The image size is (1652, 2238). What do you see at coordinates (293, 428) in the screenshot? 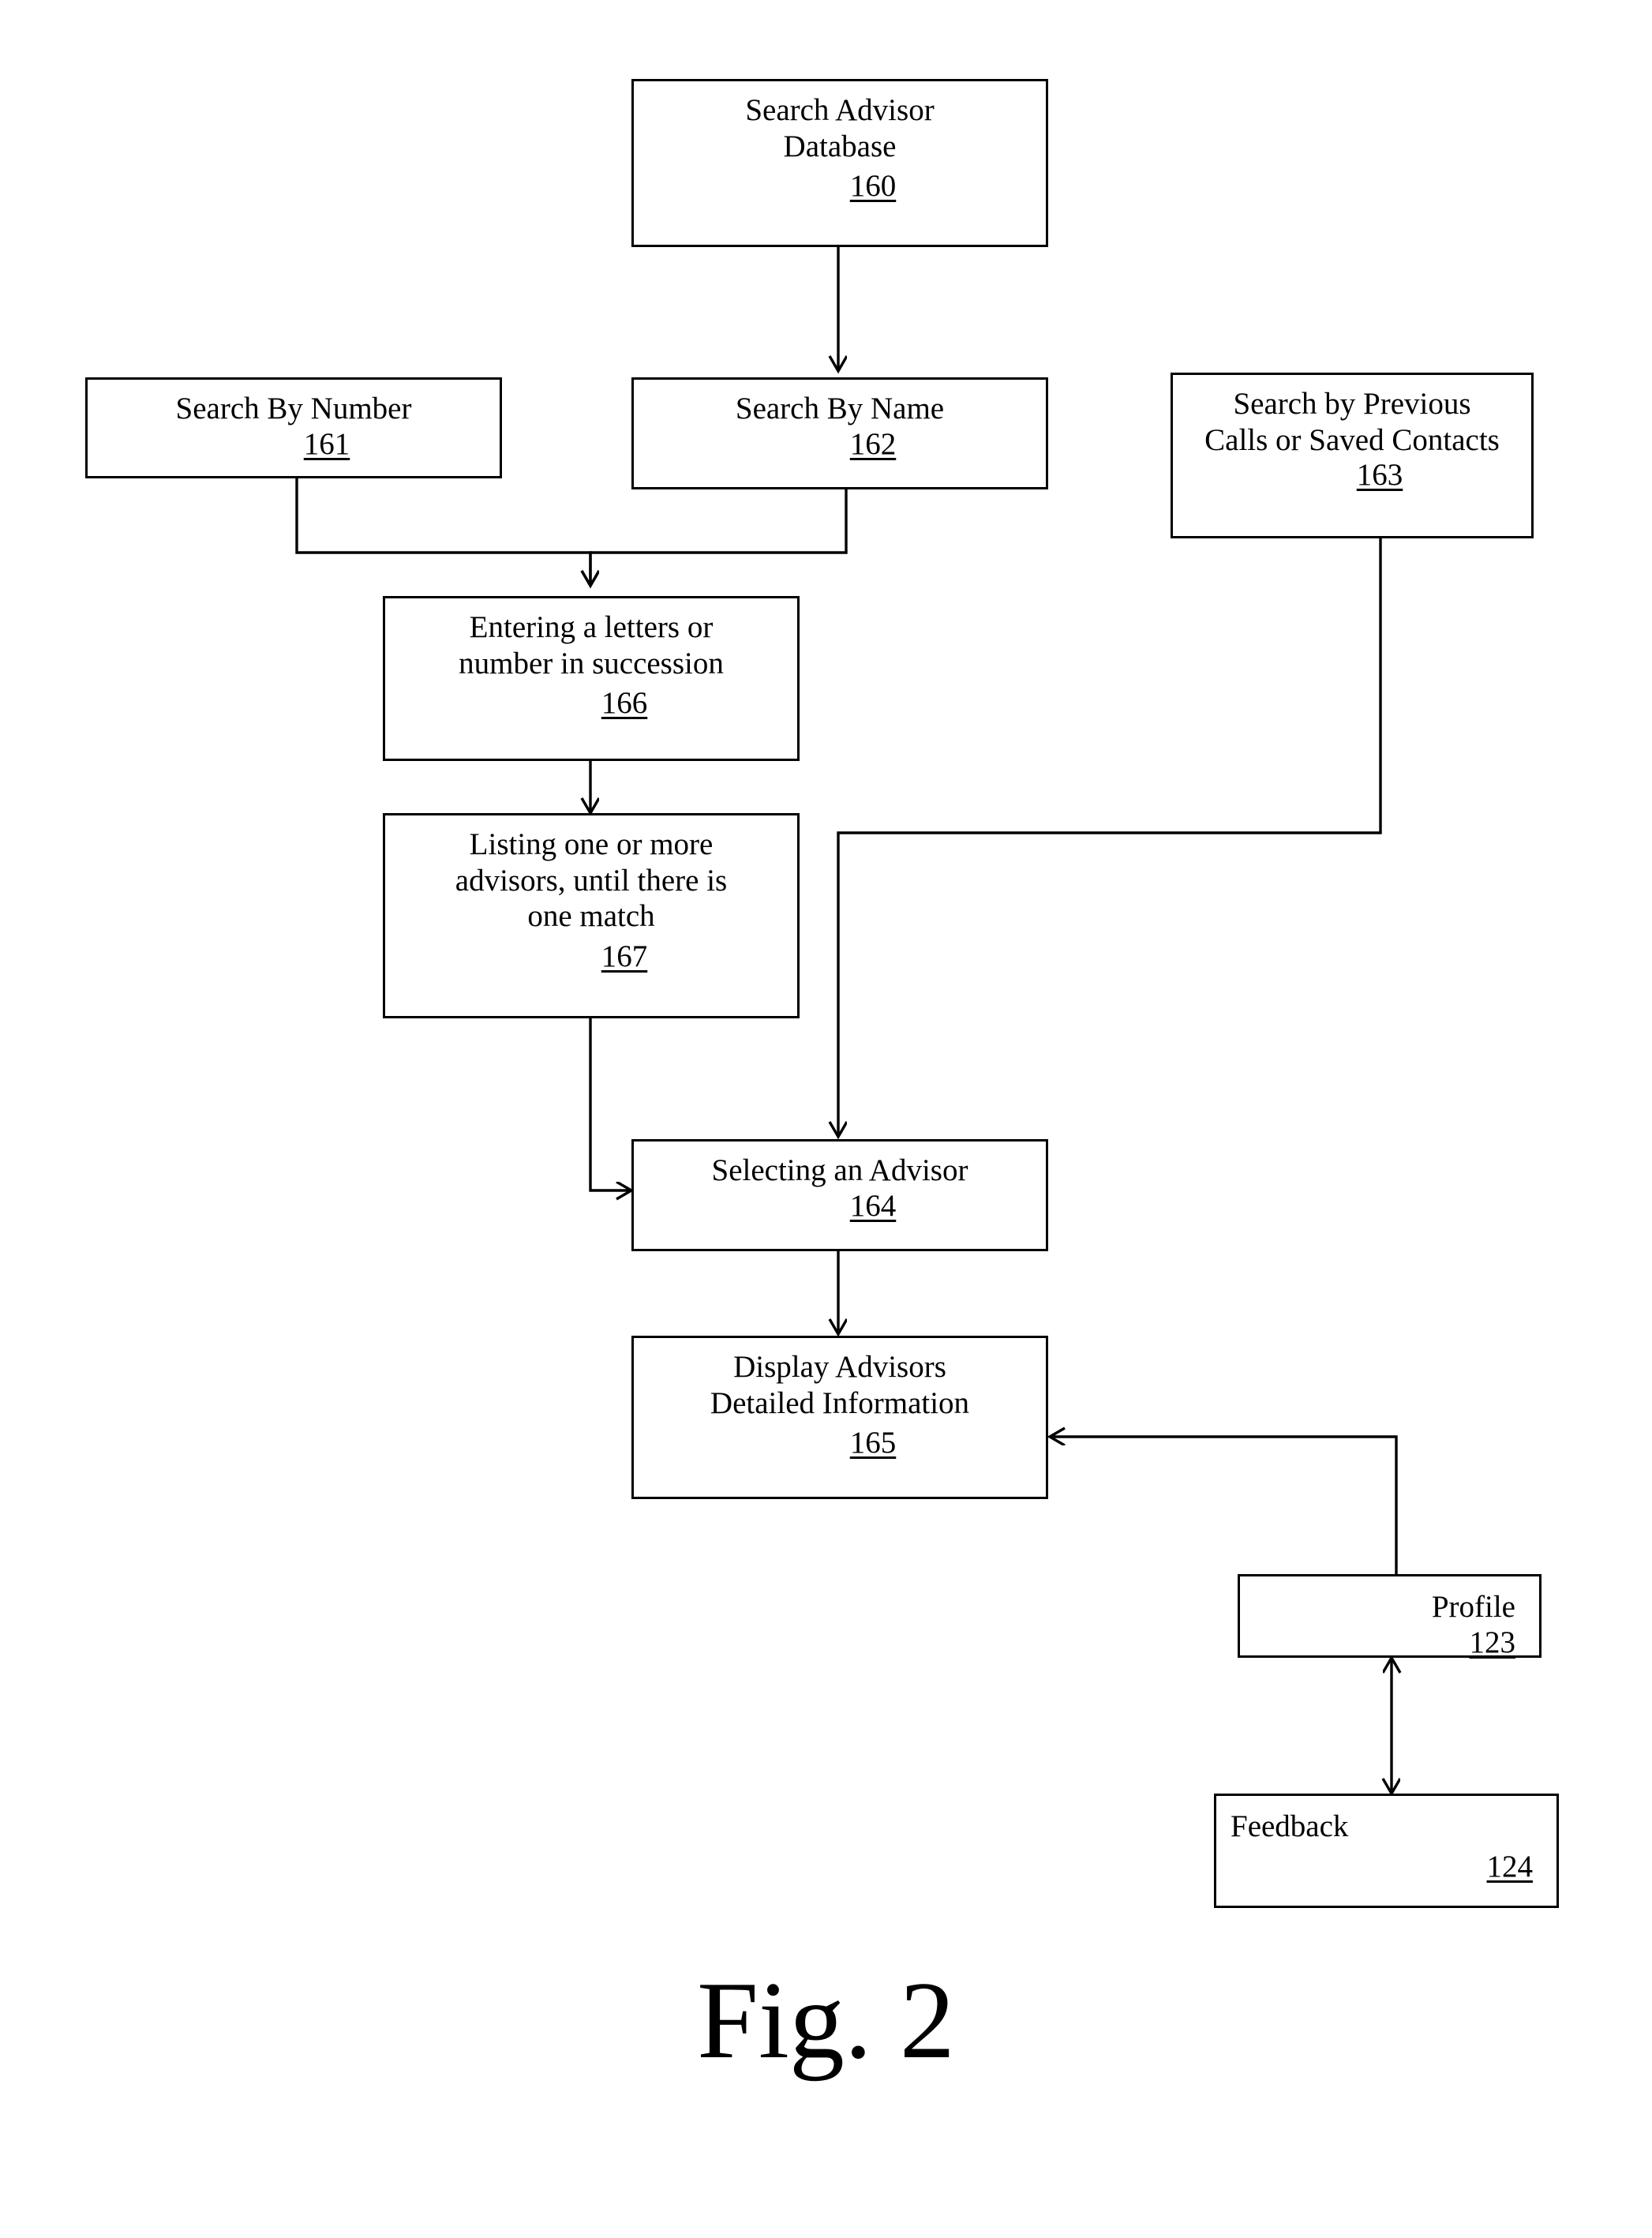
I see `node-search-by-number: Search By Number 161` at bounding box center [293, 428].